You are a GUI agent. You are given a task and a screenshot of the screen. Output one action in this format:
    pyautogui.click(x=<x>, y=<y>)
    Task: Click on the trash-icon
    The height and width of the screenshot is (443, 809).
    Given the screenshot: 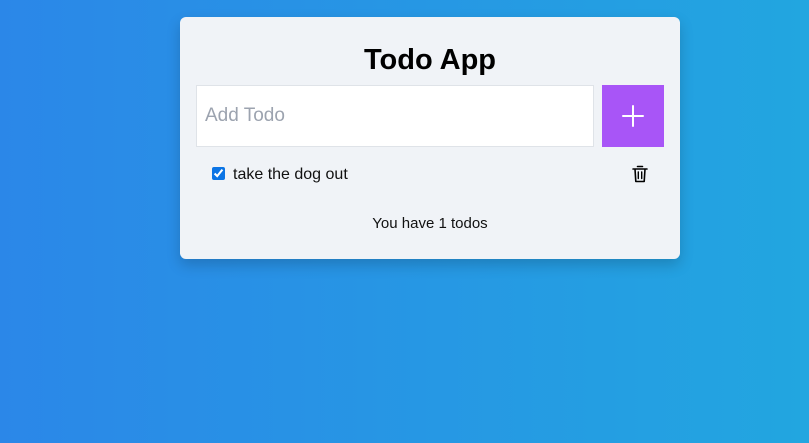 What is the action you would take?
    pyautogui.click(x=640, y=174)
    